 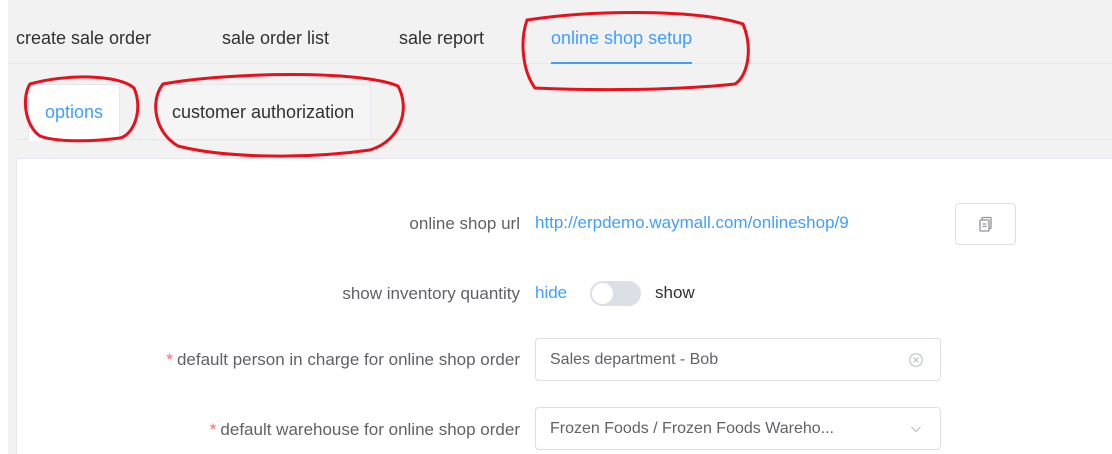 What do you see at coordinates (431, 293) in the screenshot?
I see `inventory-label: show inventory quantity` at bounding box center [431, 293].